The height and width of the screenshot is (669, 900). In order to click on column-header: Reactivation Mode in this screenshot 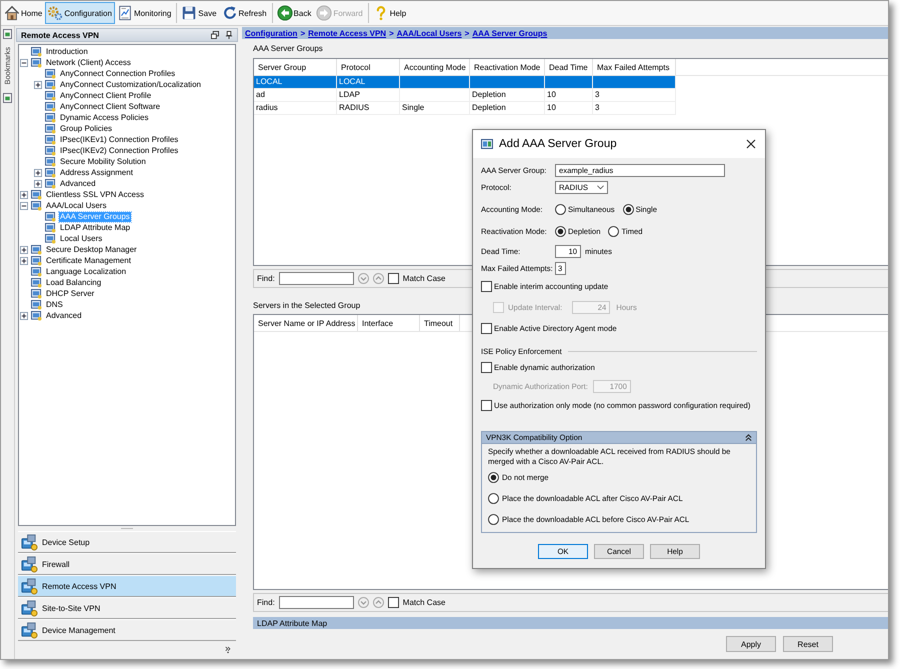, I will do `click(507, 67)`.